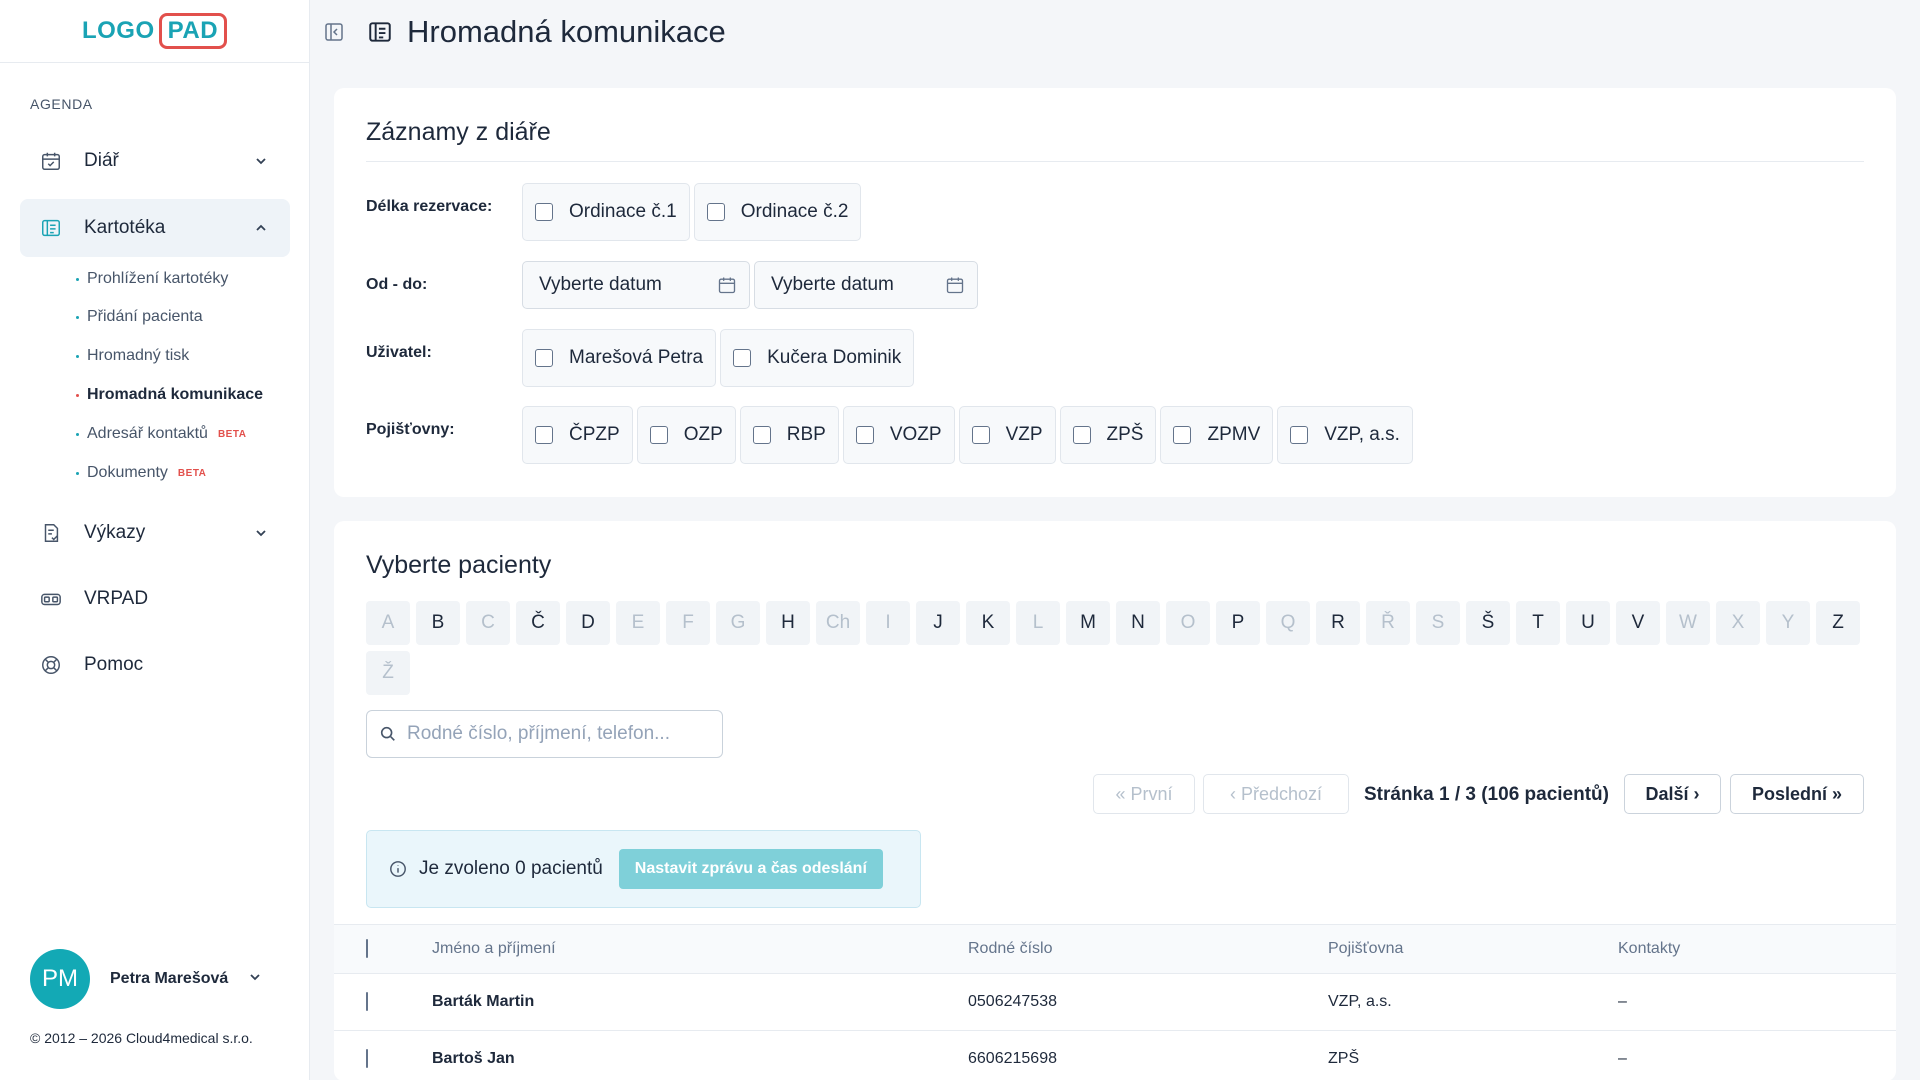  What do you see at coordinates (606, 212) in the screenshot?
I see `room-checkbox-1: Ordinace č.1` at bounding box center [606, 212].